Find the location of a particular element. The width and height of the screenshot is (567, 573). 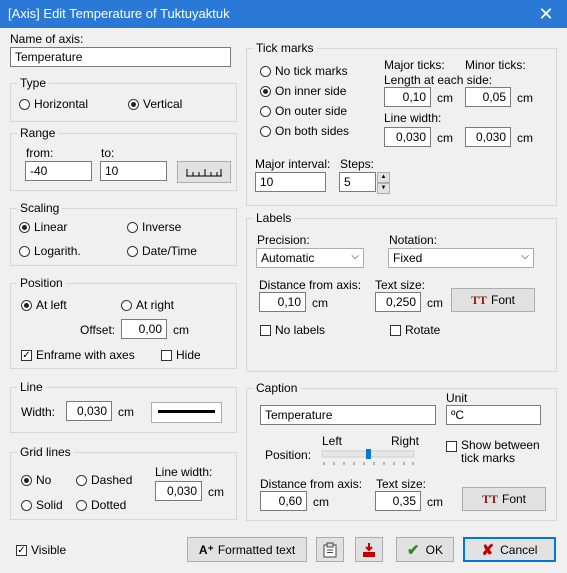

clipboard-button is located at coordinates (330, 549).